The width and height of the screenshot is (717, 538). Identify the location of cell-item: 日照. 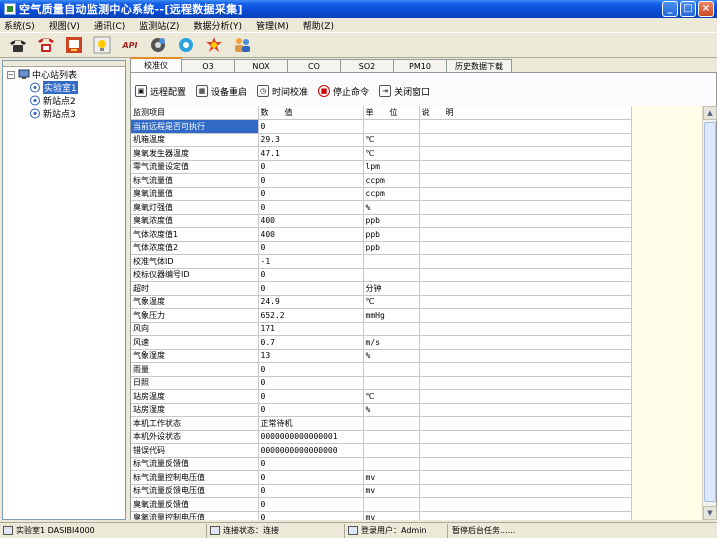
(195, 383).